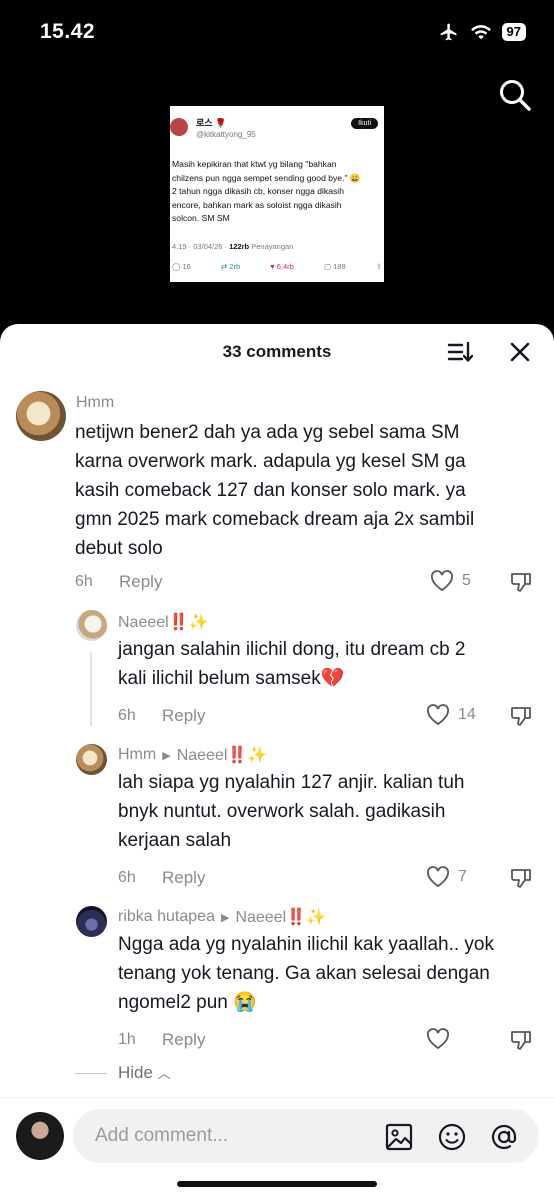  What do you see at coordinates (277, 1184) in the screenshot?
I see `home-indicator` at bounding box center [277, 1184].